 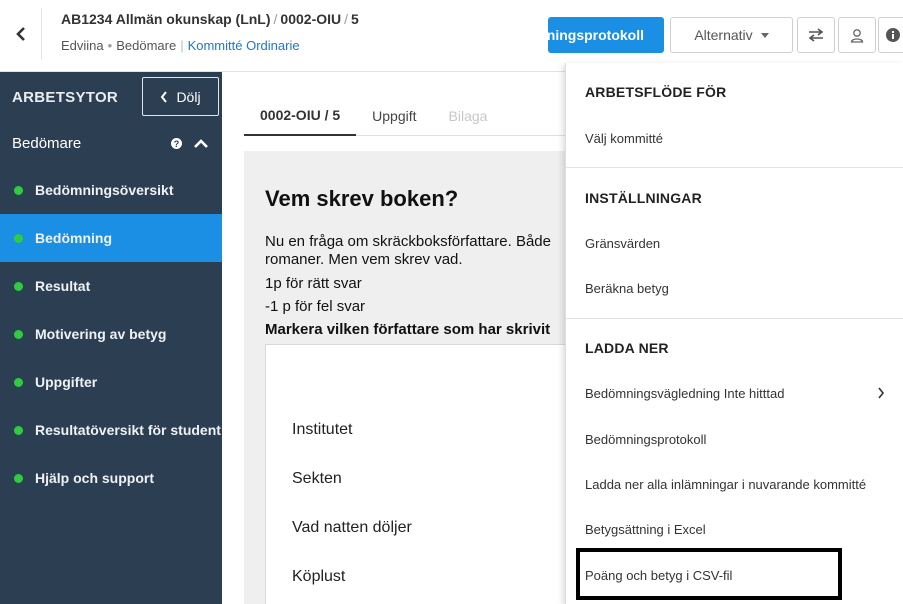 I want to click on sidebar-item-help: Hjälp och support, so click(x=111, y=478).